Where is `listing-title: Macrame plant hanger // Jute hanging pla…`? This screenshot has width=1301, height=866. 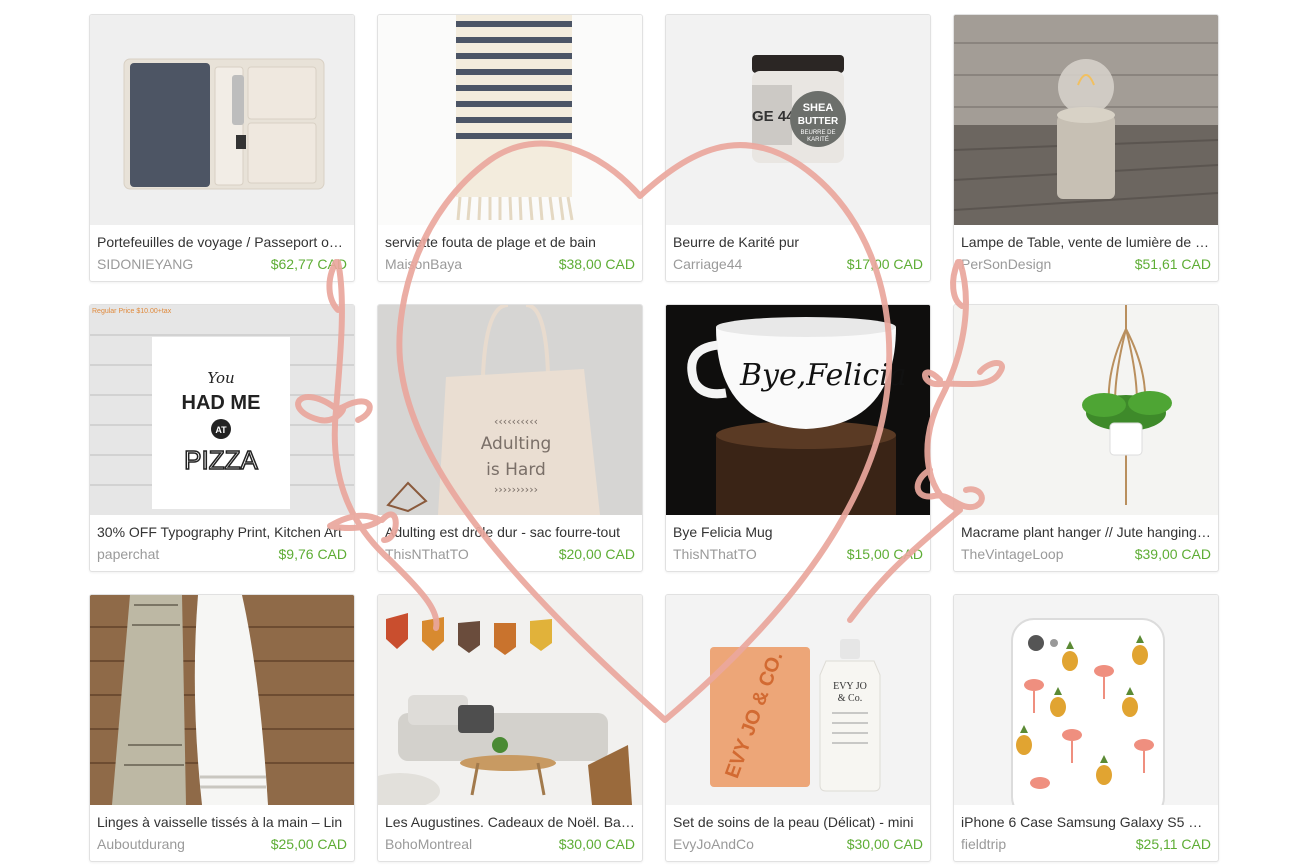 listing-title: Macrame plant hanger // Jute hanging pla… is located at coordinates (1086, 532).